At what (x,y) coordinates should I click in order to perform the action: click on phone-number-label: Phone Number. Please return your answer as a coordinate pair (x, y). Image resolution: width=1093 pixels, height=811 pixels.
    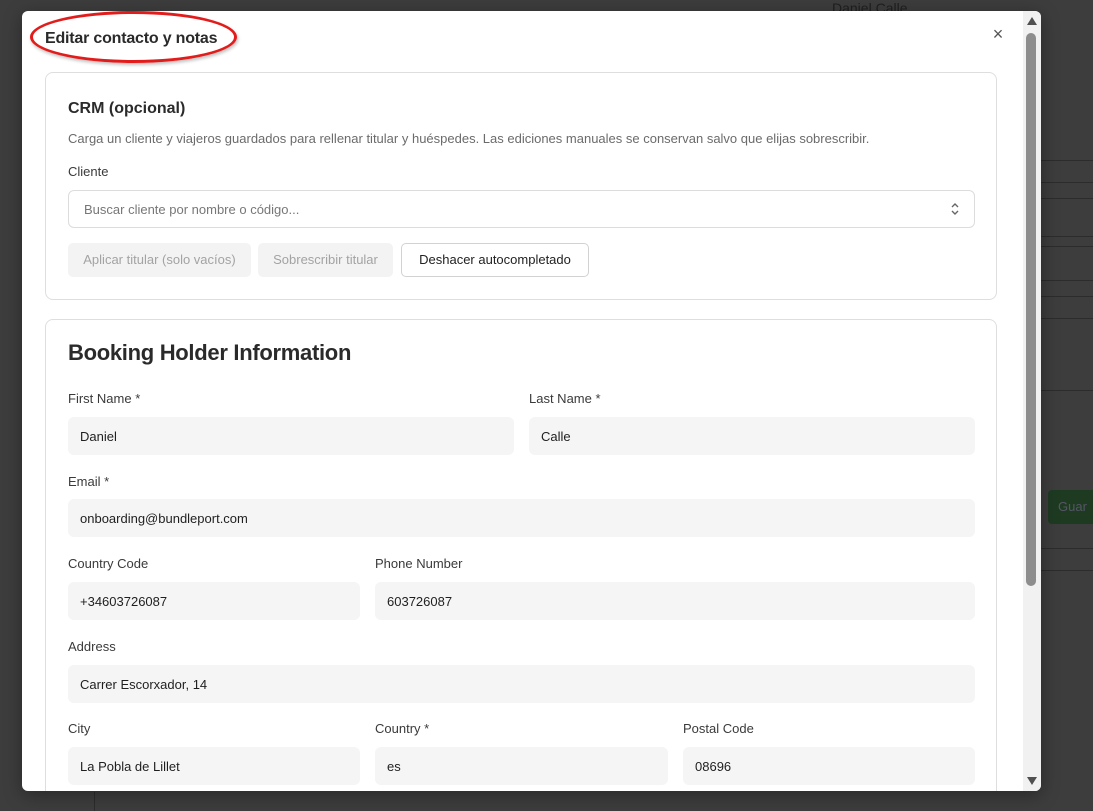
    Looking at the image, I should click on (419, 563).